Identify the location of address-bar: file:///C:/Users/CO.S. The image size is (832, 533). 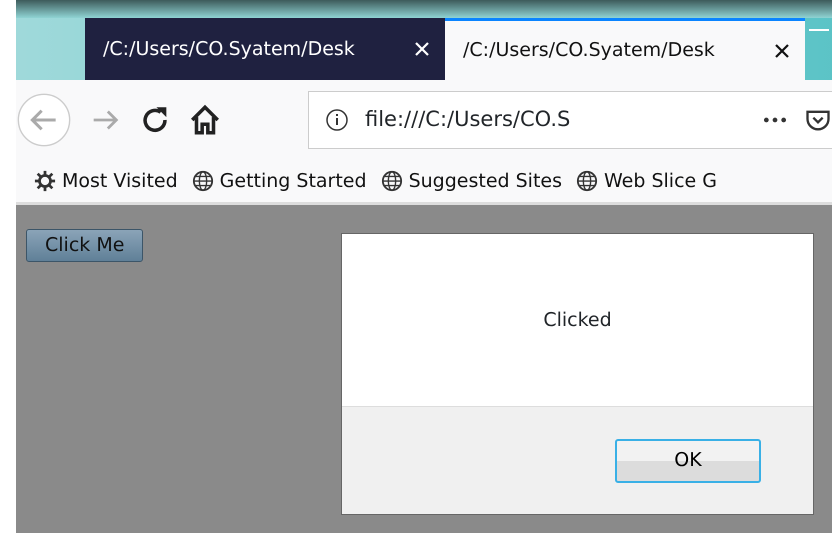
(570, 120).